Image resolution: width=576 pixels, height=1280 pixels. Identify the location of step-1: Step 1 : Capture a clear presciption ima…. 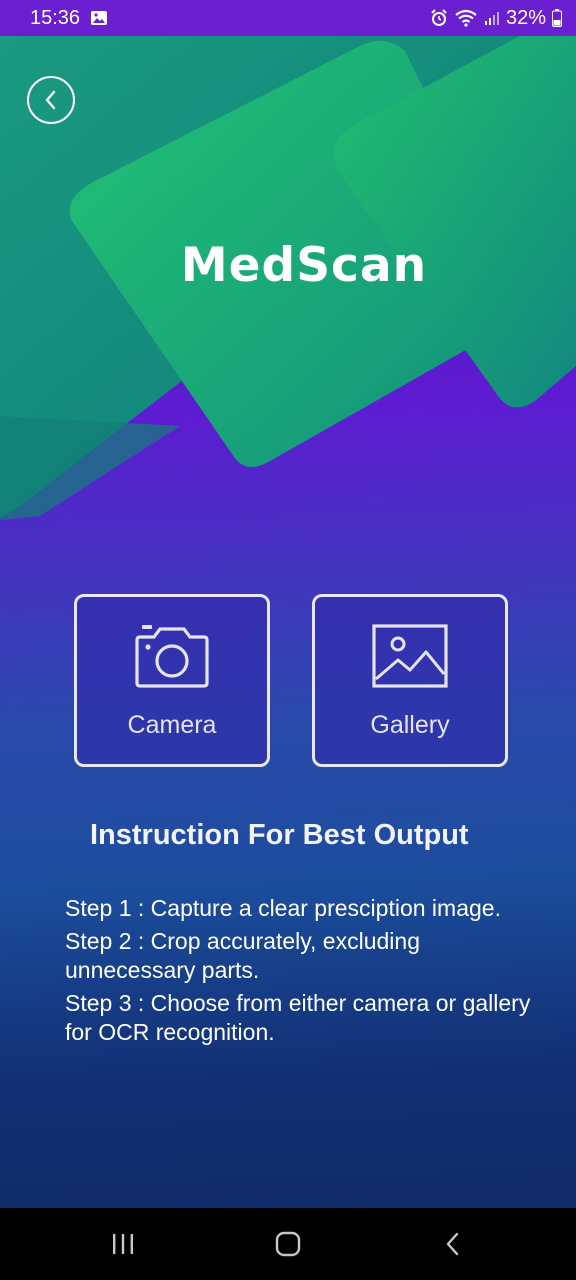
(283, 908).